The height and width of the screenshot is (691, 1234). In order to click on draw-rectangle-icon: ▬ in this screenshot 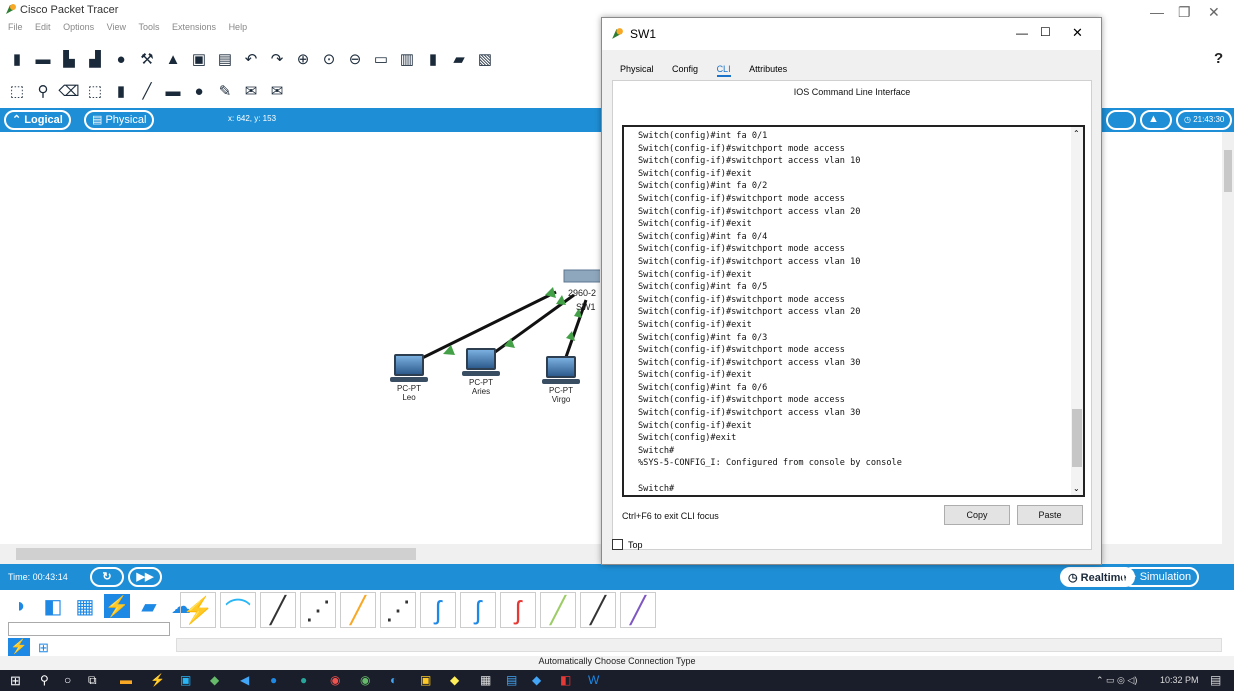, I will do `click(173, 91)`.